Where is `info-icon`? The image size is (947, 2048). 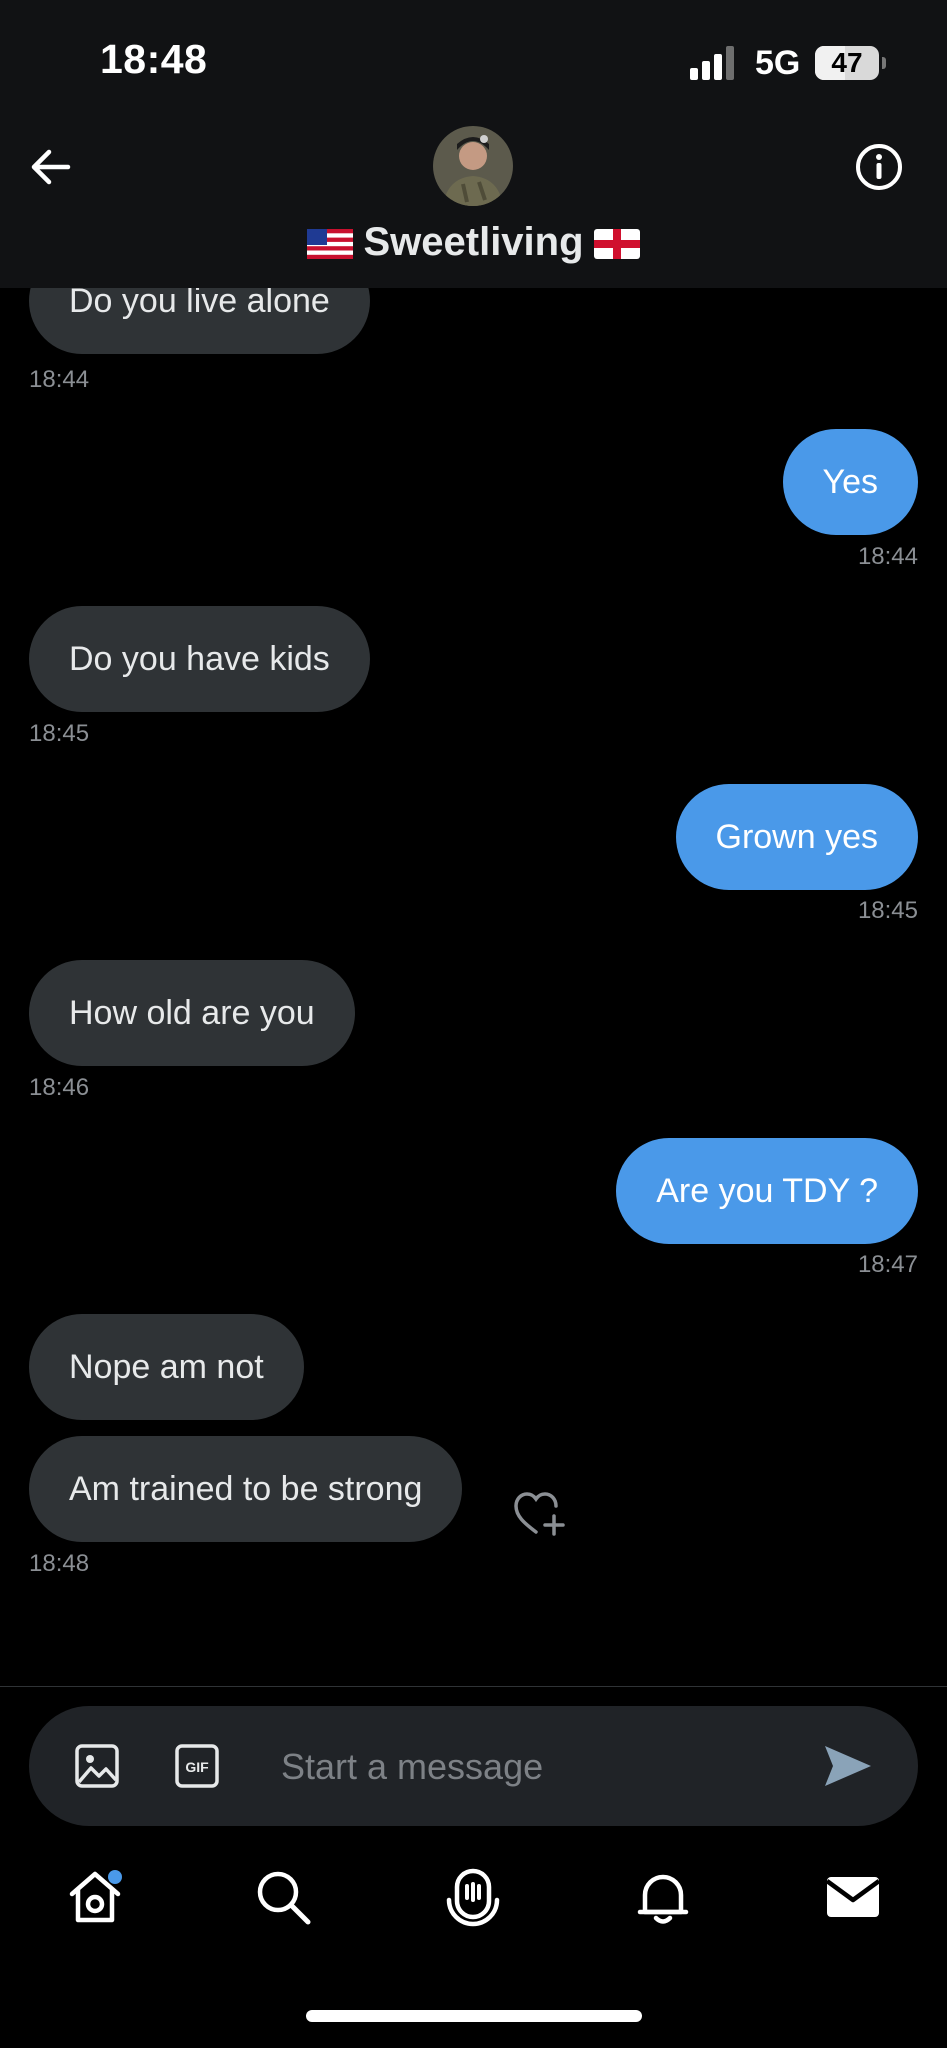 info-icon is located at coordinates (879, 167).